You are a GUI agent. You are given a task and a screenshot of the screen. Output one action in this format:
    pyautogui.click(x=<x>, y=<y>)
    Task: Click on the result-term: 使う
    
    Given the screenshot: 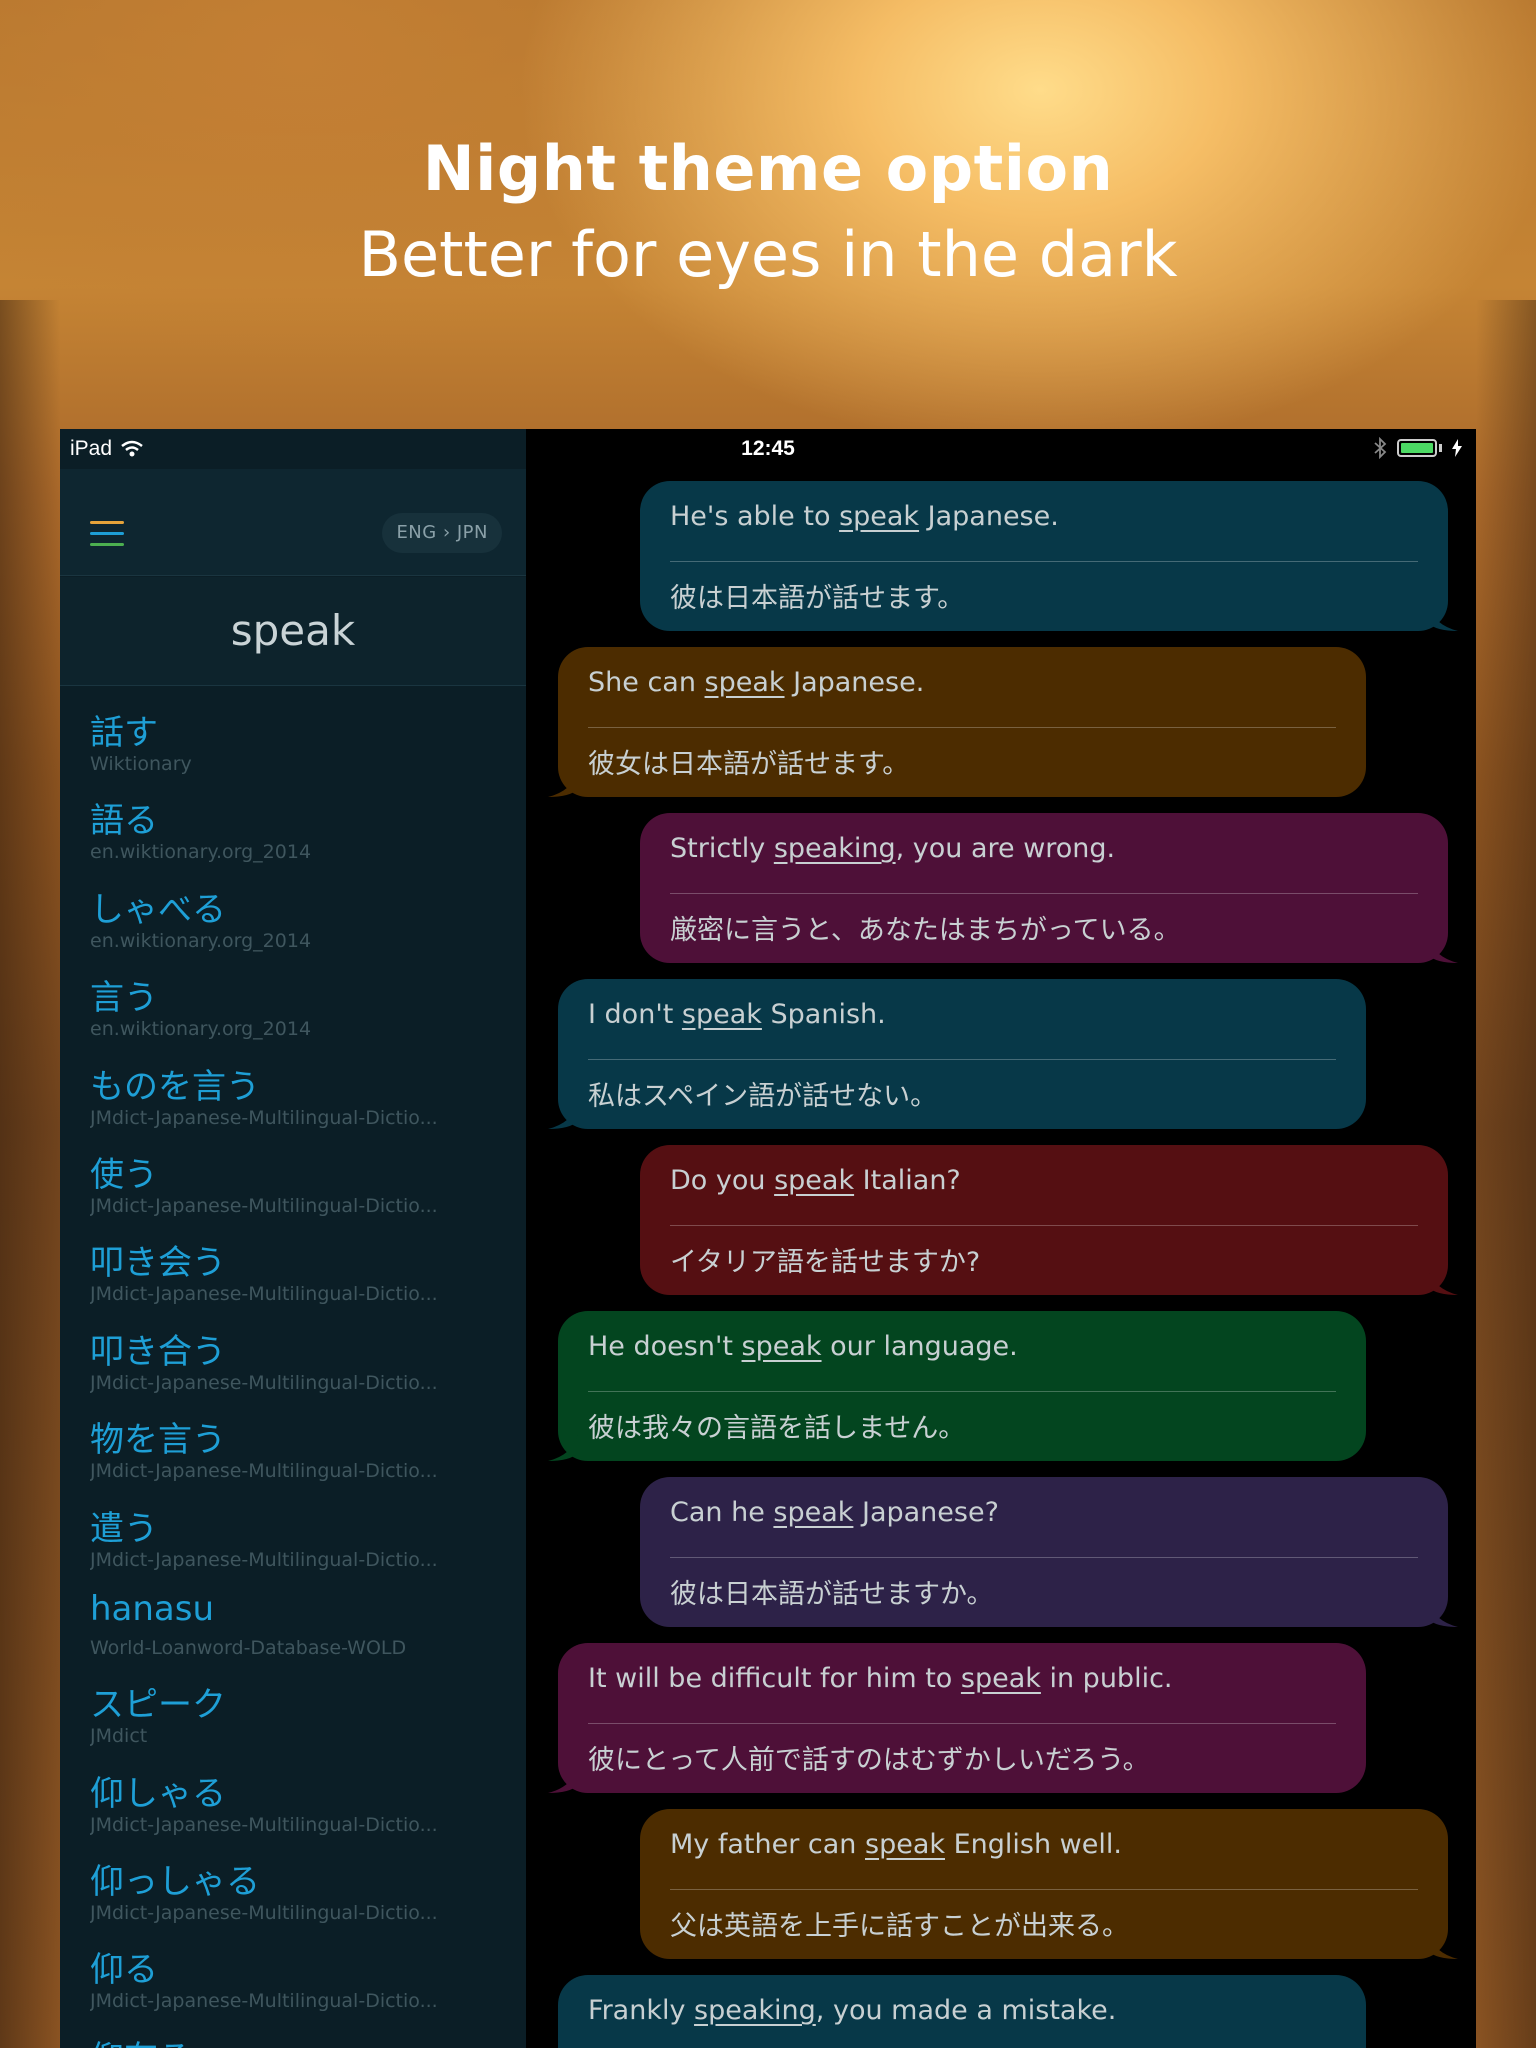 What is the action you would take?
    pyautogui.click(x=124, y=1174)
    